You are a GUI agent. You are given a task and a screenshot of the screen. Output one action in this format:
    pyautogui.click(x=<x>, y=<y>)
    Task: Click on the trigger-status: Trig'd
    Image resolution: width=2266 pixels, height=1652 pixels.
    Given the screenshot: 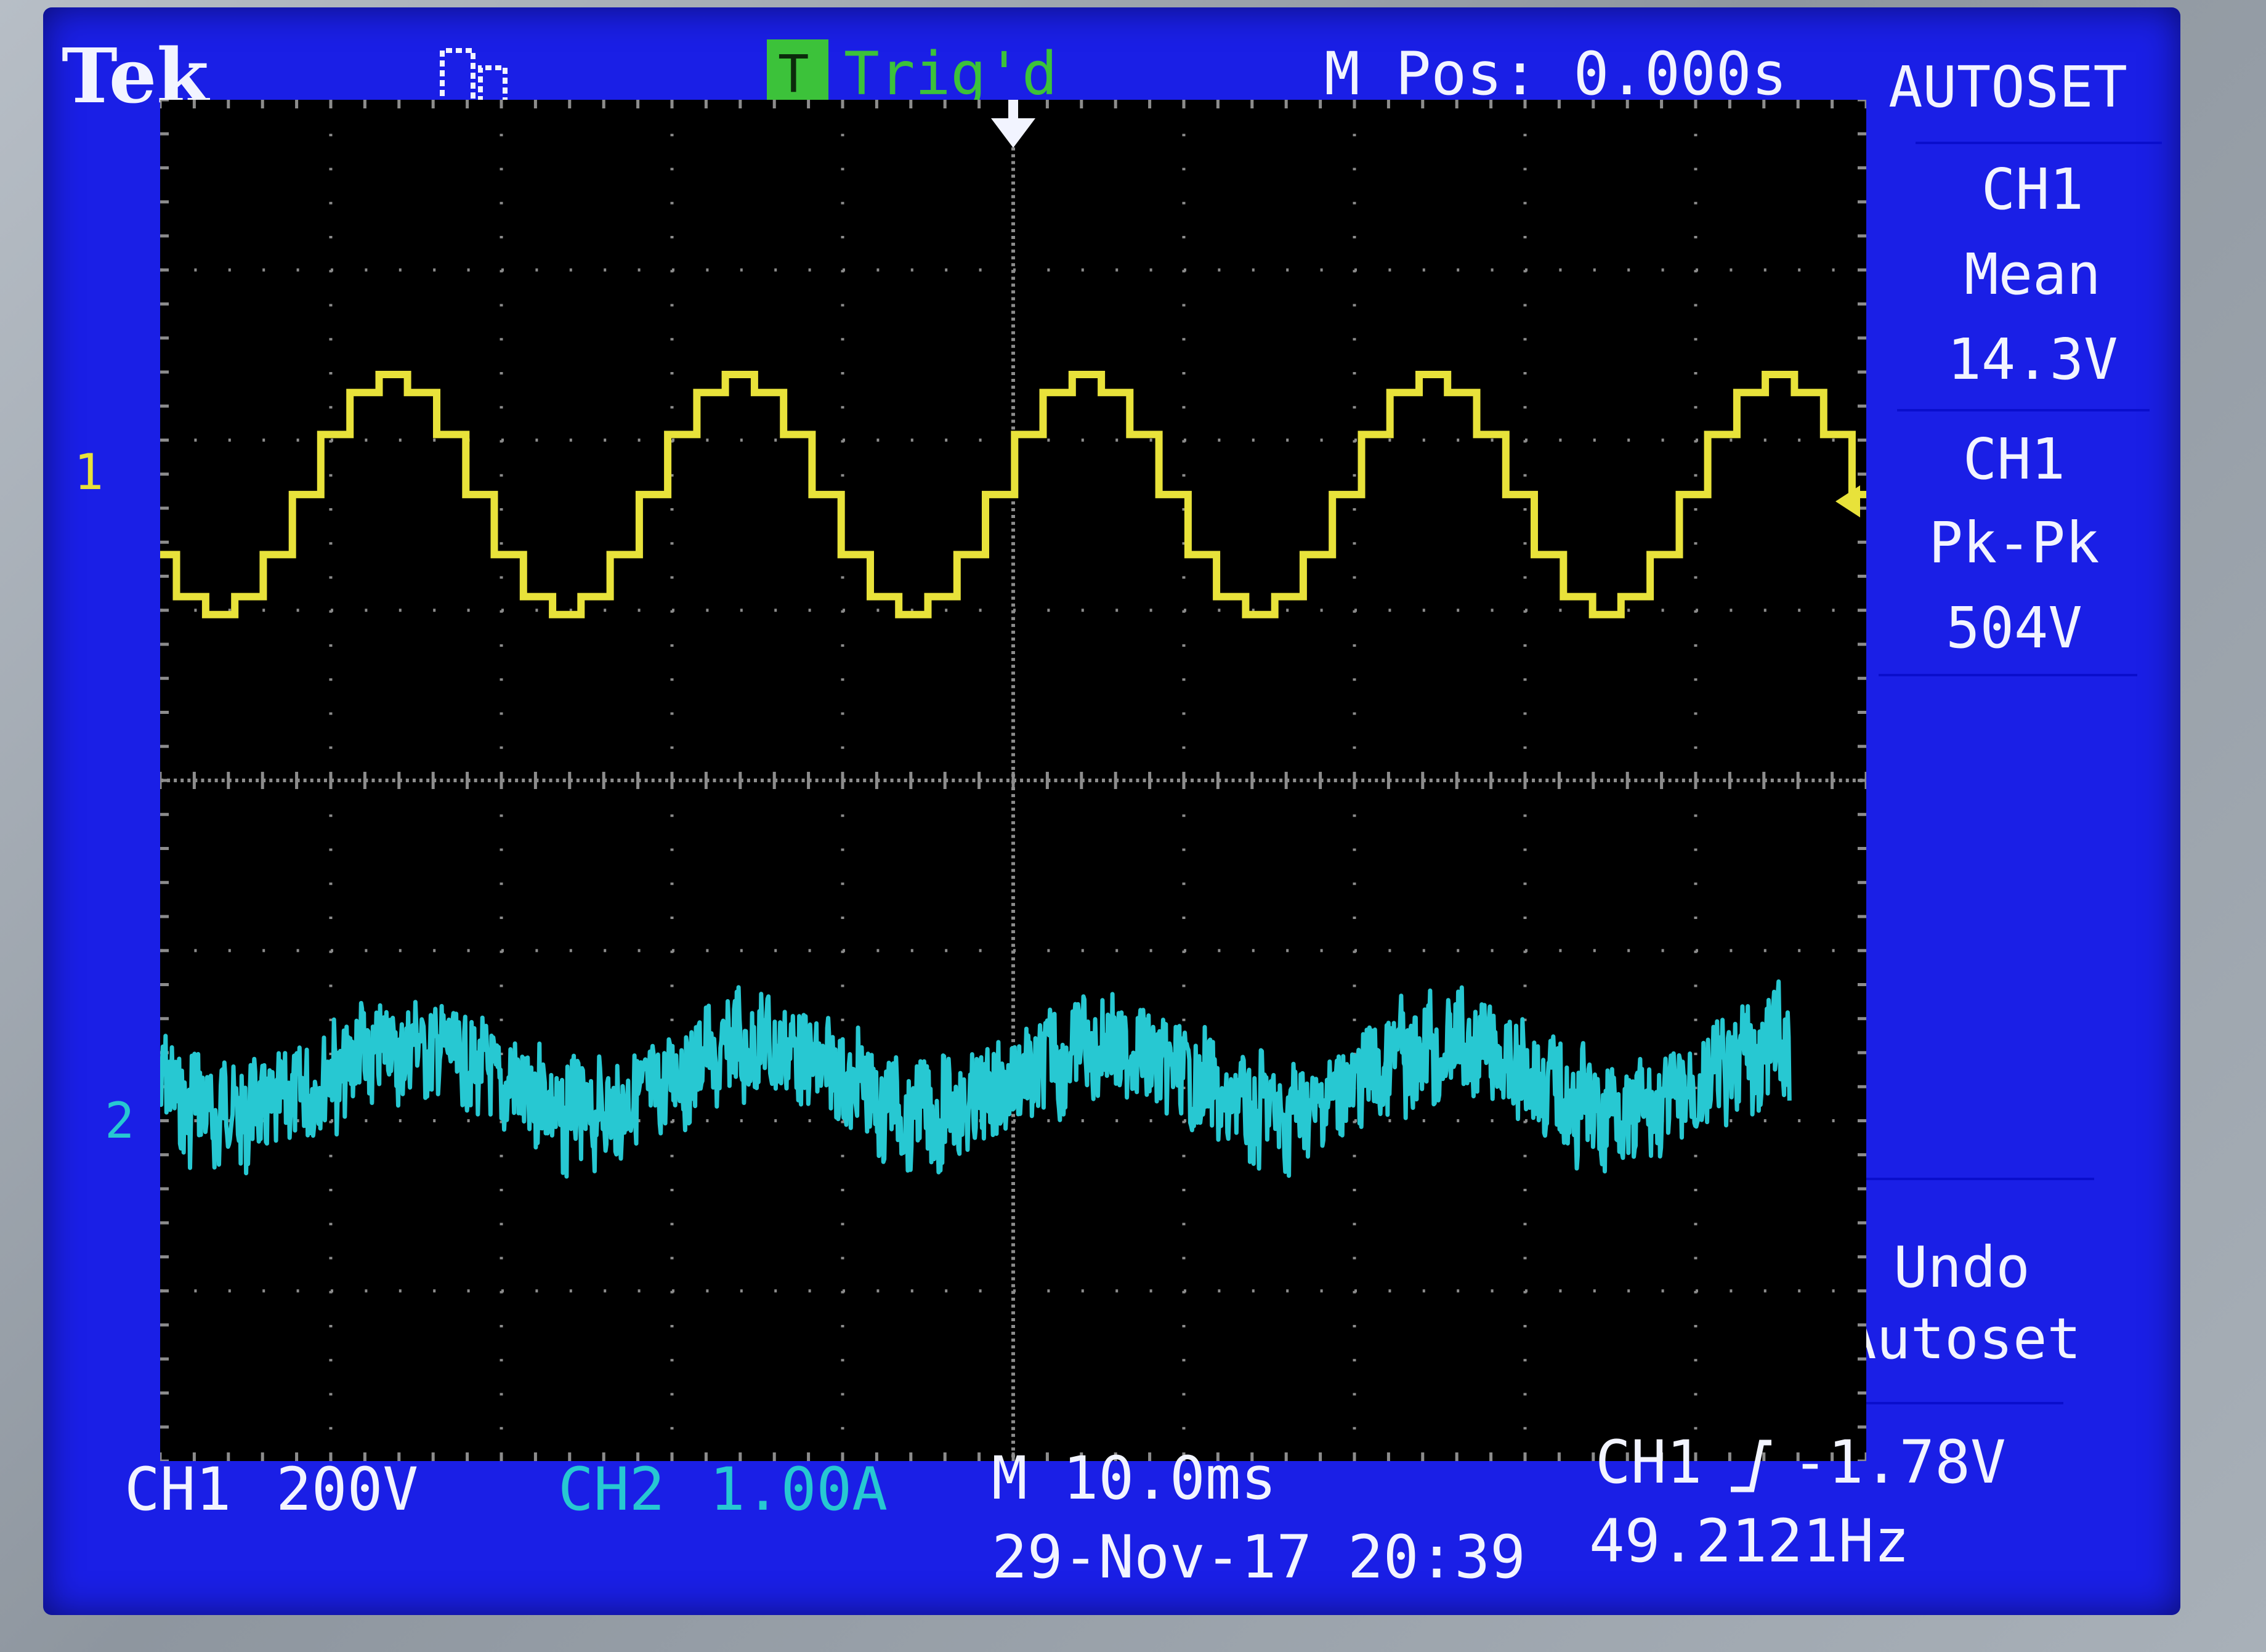 What is the action you would take?
    pyautogui.click(x=951, y=73)
    